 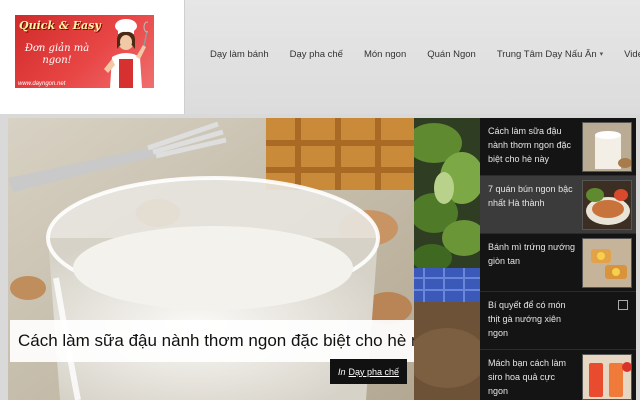 What do you see at coordinates (447, 259) in the screenshot?
I see `salad-photo-strip` at bounding box center [447, 259].